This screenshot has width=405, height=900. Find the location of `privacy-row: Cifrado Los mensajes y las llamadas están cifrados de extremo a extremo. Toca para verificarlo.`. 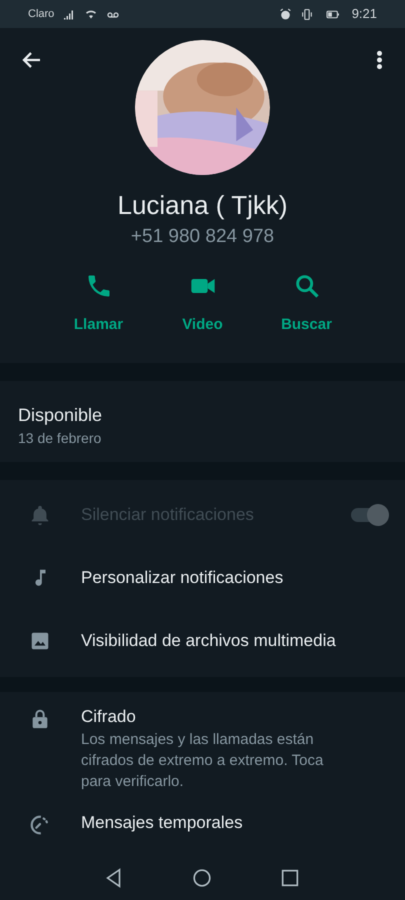

privacy-row: Cifrado Los mensajes y las llamadas están cifrados de extremo a extremo. Toca para verificarlo. is located at coordinates (202, 759).